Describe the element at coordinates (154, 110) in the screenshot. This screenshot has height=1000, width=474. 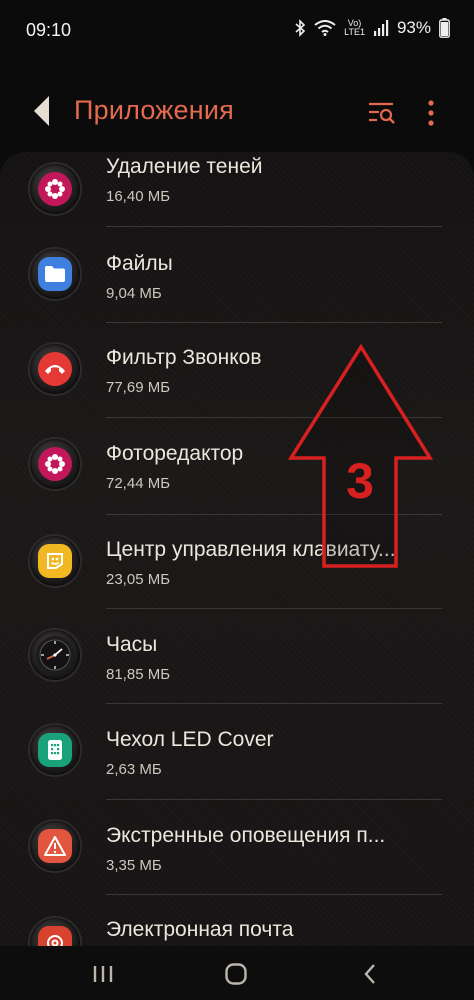
I see `page-title: Приложения` at that location.